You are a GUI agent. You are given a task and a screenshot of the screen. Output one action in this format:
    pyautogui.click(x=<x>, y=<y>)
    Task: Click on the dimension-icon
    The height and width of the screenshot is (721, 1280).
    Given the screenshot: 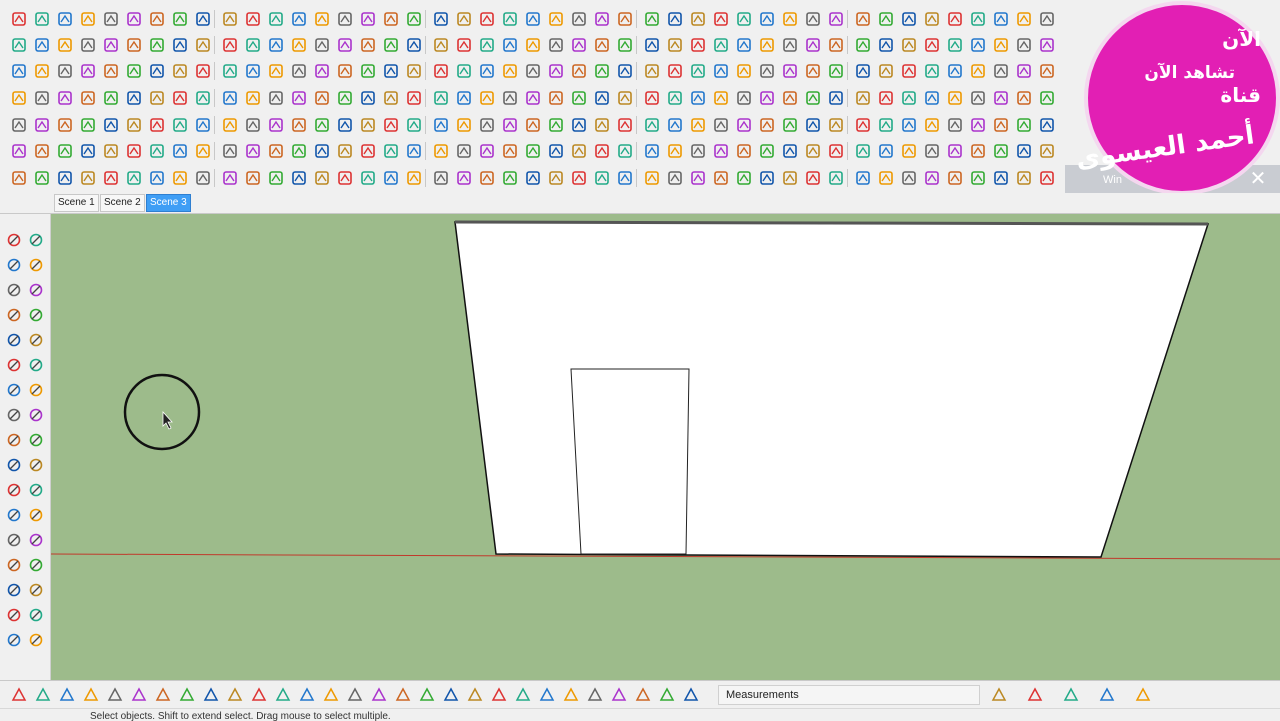 What is the action you would take?
    pyautogui.click(x=36, y=465)
    